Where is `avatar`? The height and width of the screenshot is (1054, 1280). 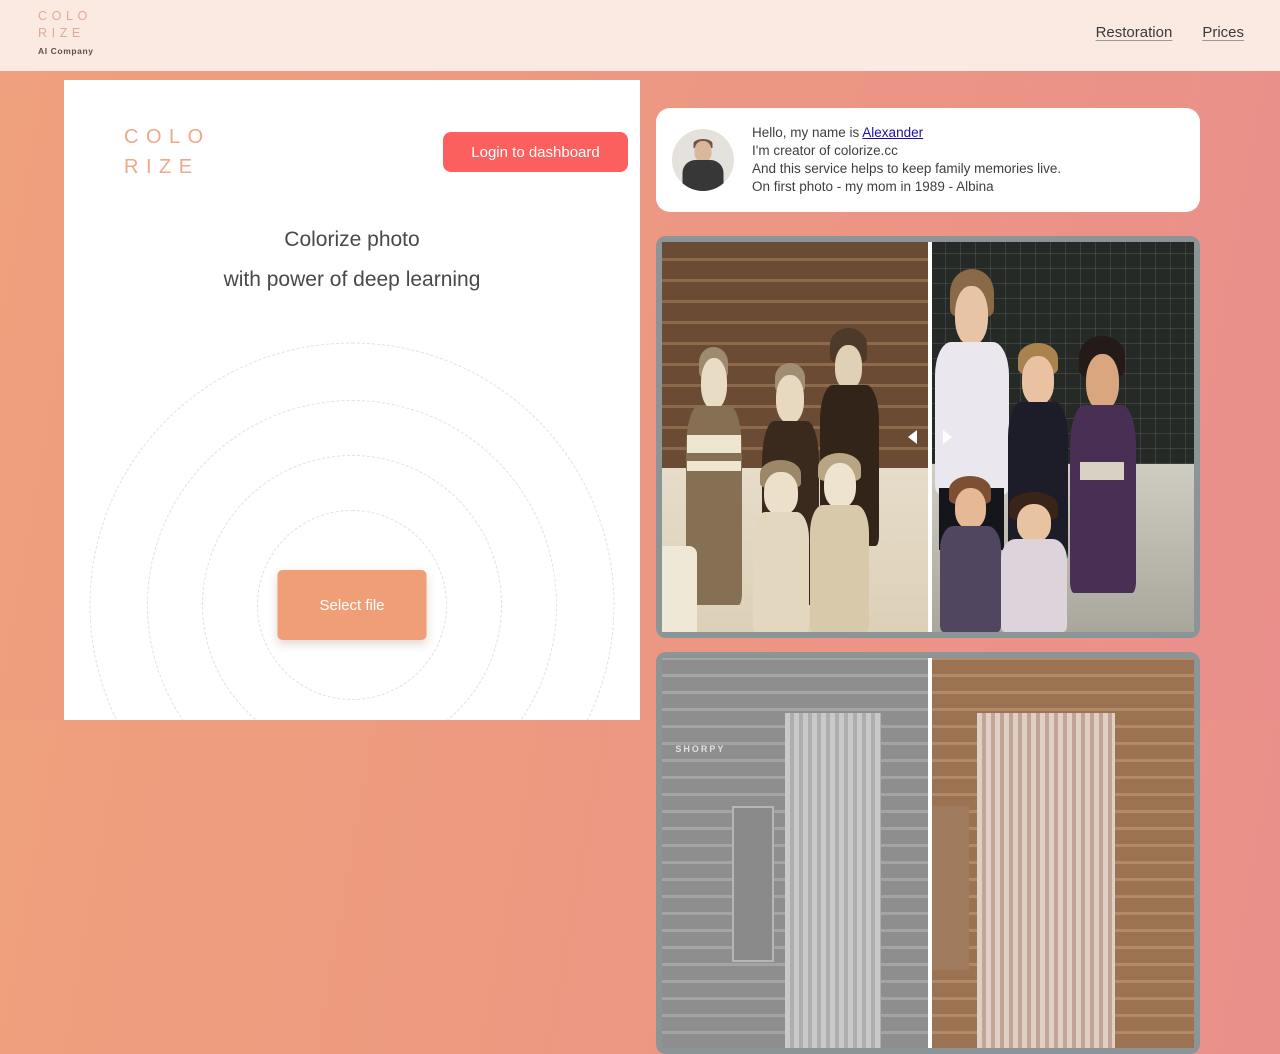
avatar is located at coordinates (703, 160).